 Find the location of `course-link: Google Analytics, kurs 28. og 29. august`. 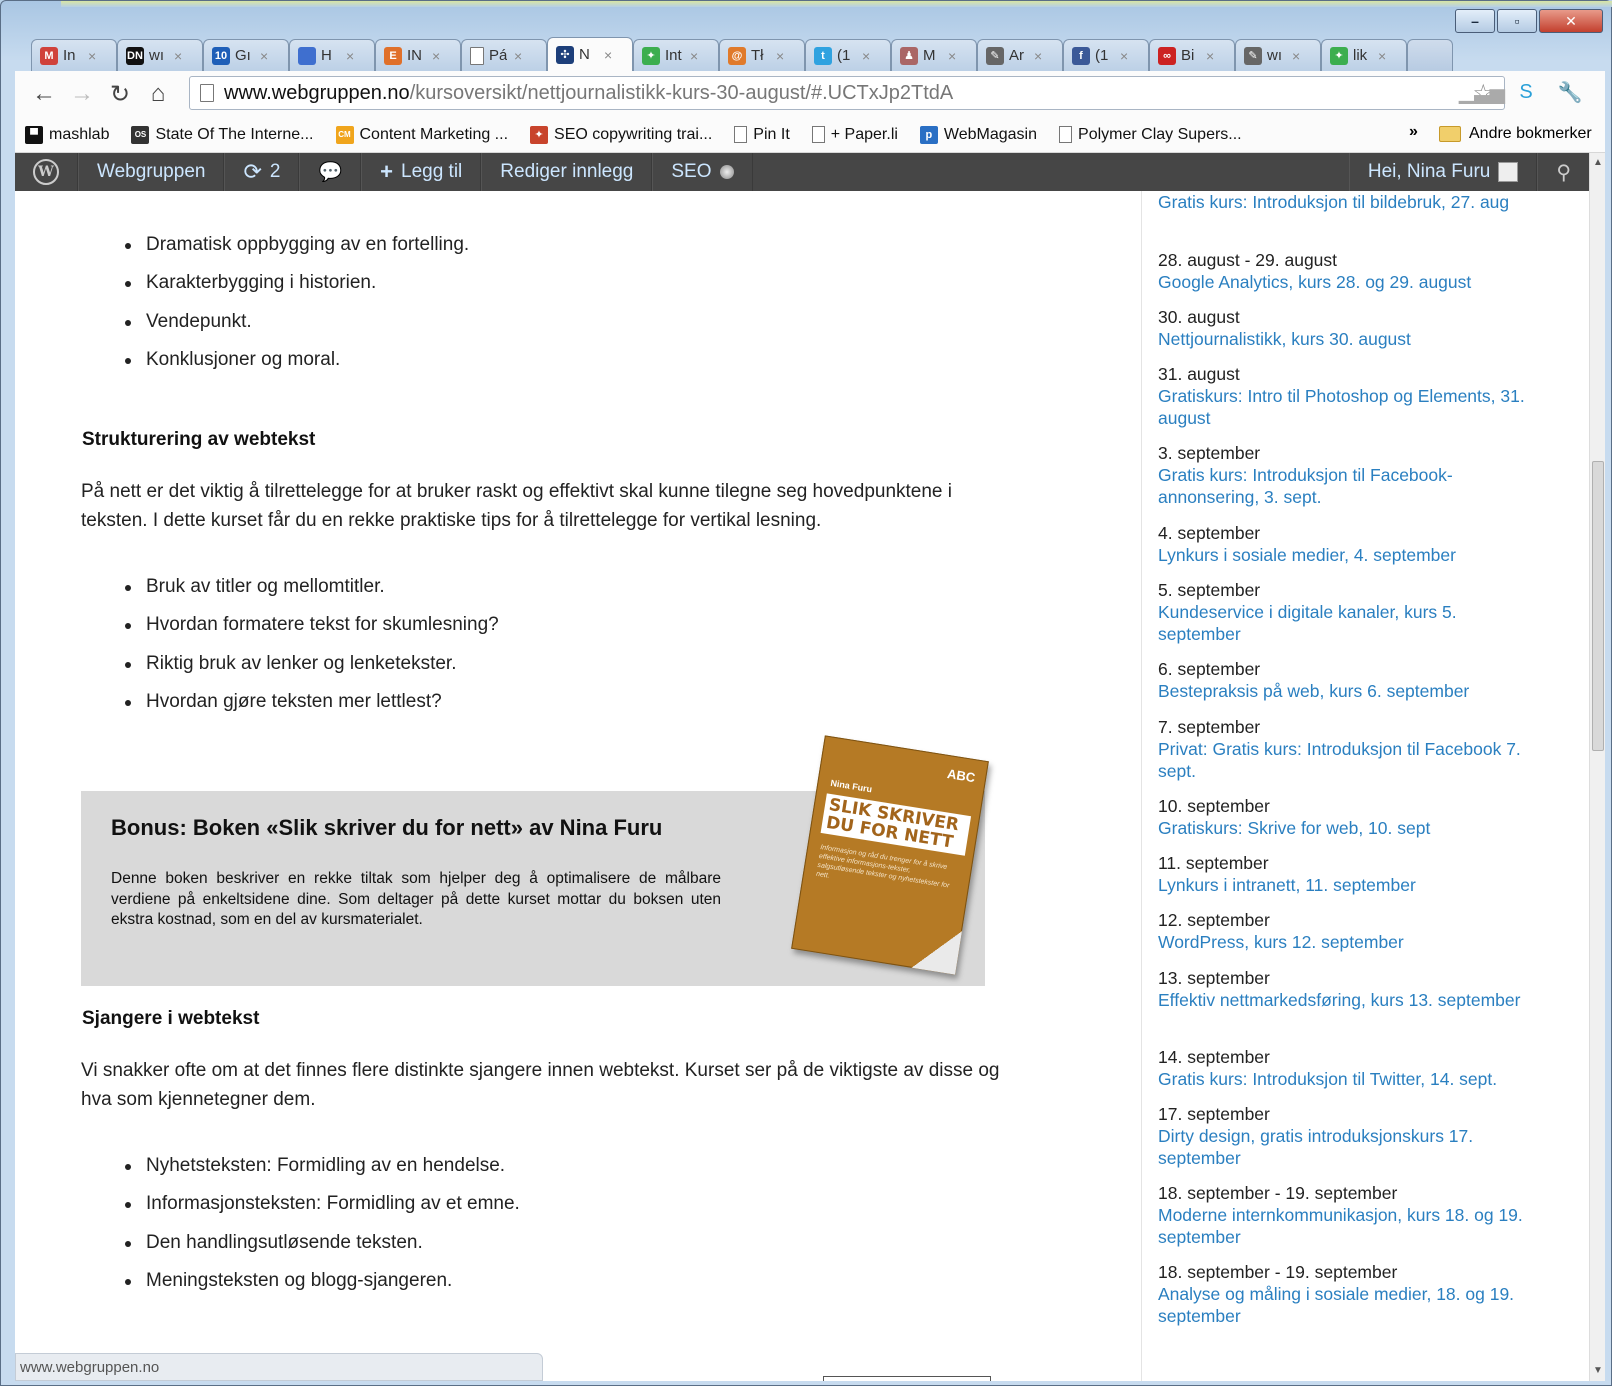

course-link: Google Analytics, kurs 28. og 29. august is located at coordinates (1348, 282).